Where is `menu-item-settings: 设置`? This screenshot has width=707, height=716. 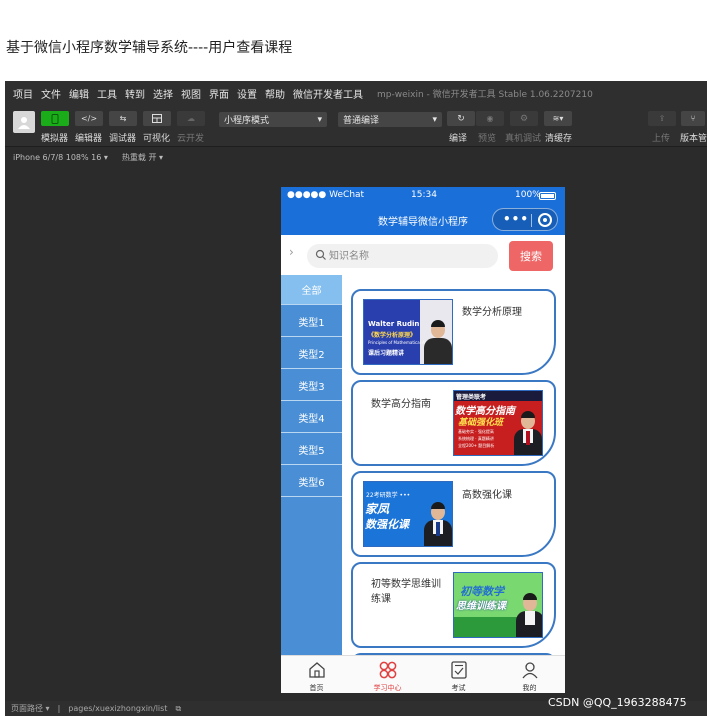 menu-item-settings: 设置 is located at coordinates (247, 93).